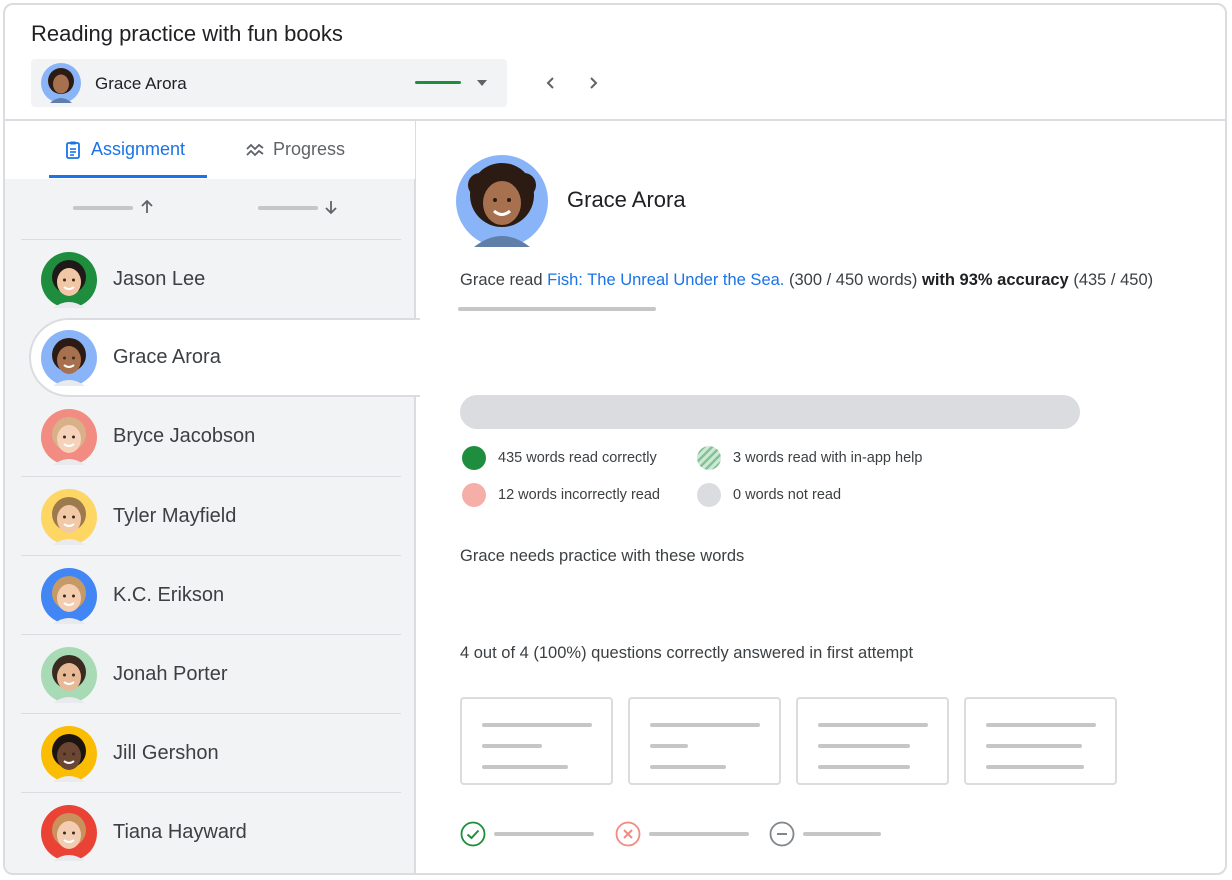 Image resolution: width=1232 pixels, height=880 pixels. Describe the element at coordinates (473, 834) in the screenshot. I see `check-circle-icon` at that location.